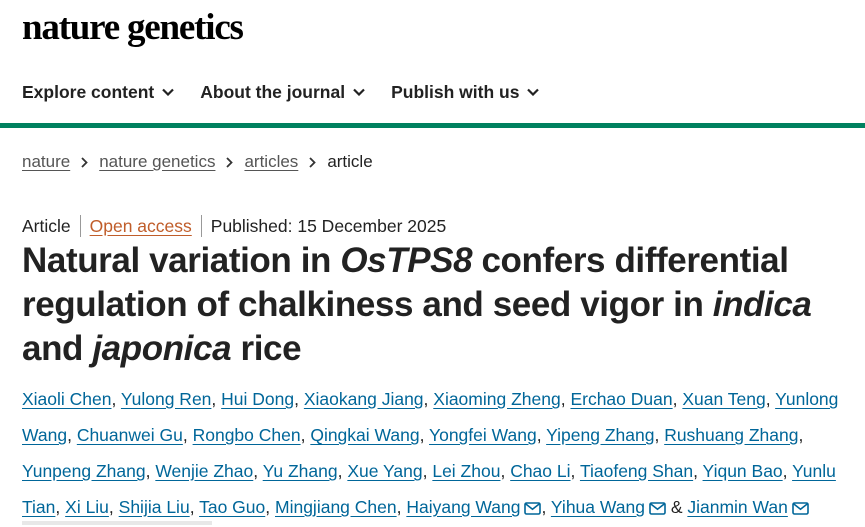 This screenshot has height=527, width=865. Describe the element at coordinates (117, 523) in the screenshot. I see `content-divider` at that location.